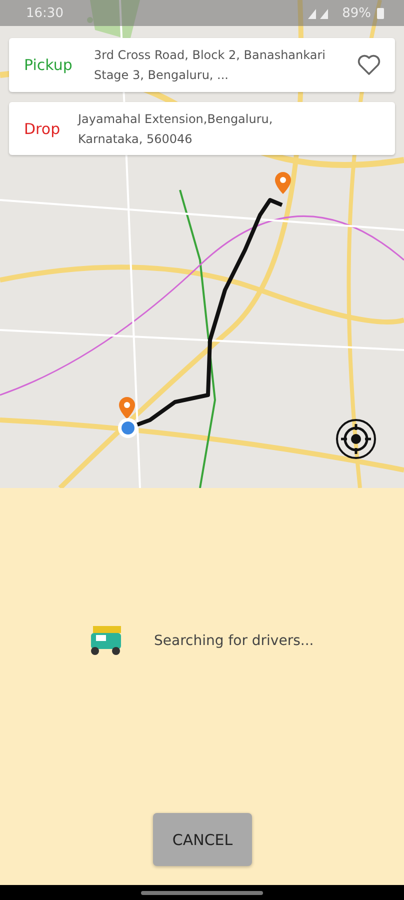  I want to click on battery-level: 89%, so click(356, 13).